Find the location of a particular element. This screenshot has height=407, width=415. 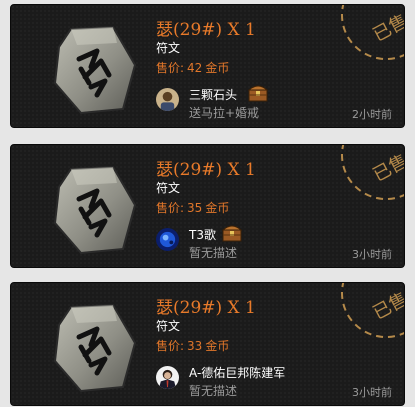

listing-time: 2小时前 is located at coordinates (372, 114).